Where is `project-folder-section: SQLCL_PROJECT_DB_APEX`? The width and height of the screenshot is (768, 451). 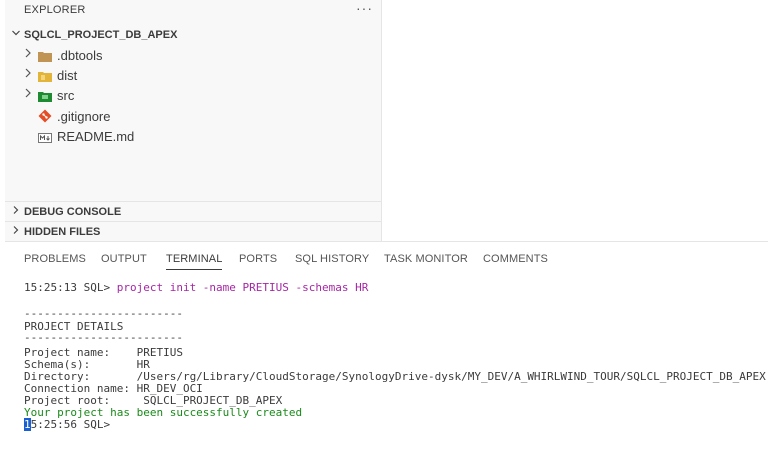 project-folder-section: SQLCL_PROJECT_DB_APEX is located at coordinates (193, 35).